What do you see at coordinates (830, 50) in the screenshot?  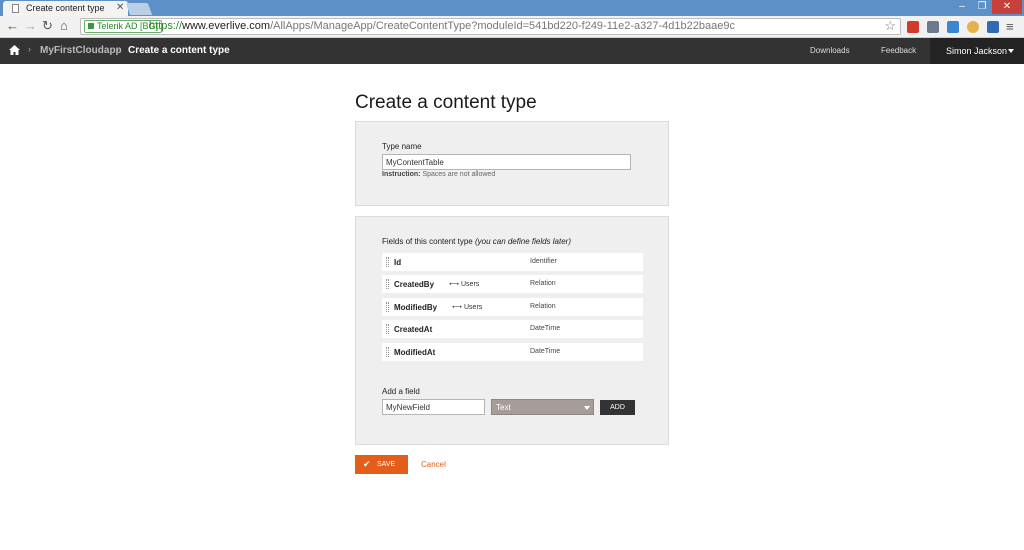 I see `downloads-link: Downloads` at bounding box center [830, 50].